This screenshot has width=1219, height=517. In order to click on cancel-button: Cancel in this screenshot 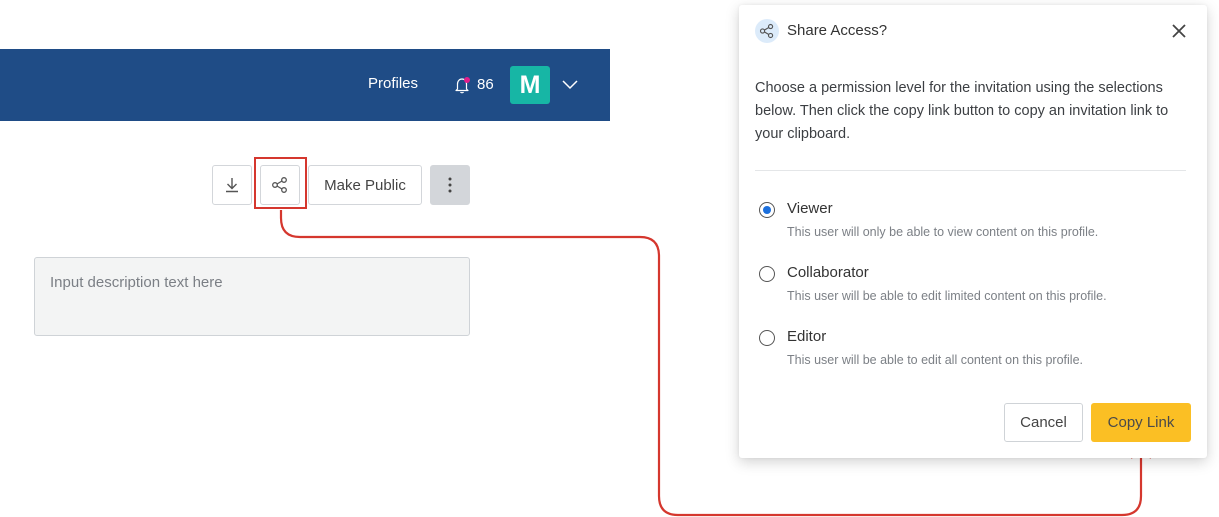, I will do `click(1043, 422)`.